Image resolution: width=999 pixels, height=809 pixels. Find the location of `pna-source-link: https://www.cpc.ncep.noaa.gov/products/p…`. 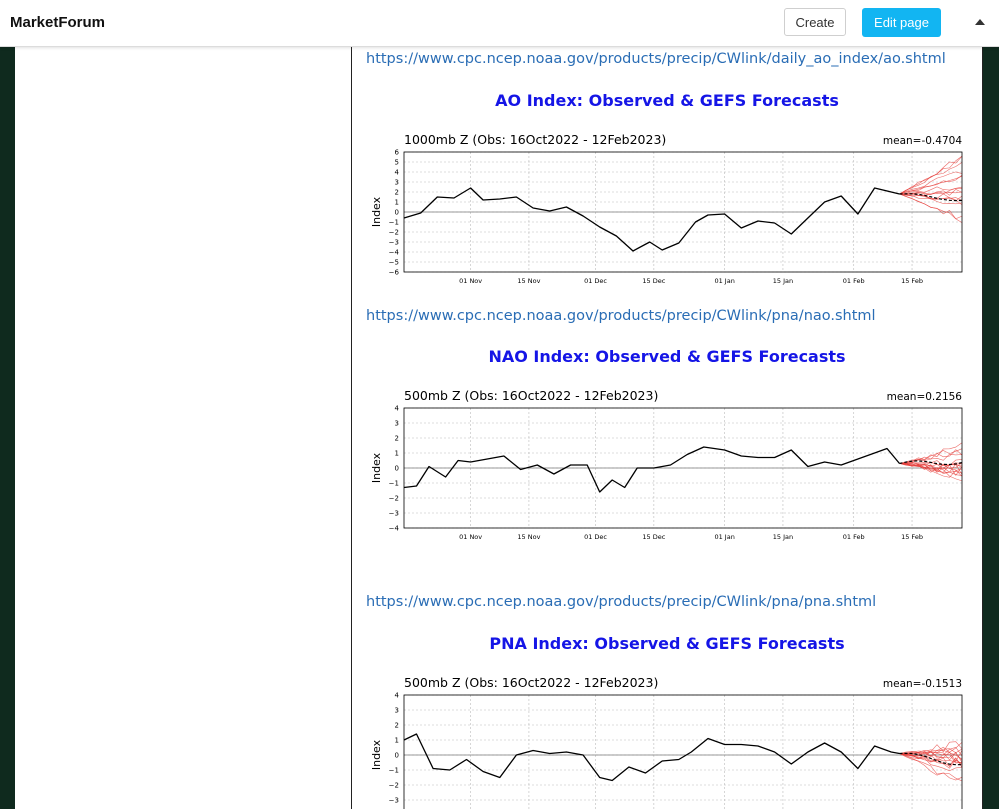

pna-source-link: https://www.cpc.ncep.noaa.gov/products/p… is located at coordinates (621, 602).